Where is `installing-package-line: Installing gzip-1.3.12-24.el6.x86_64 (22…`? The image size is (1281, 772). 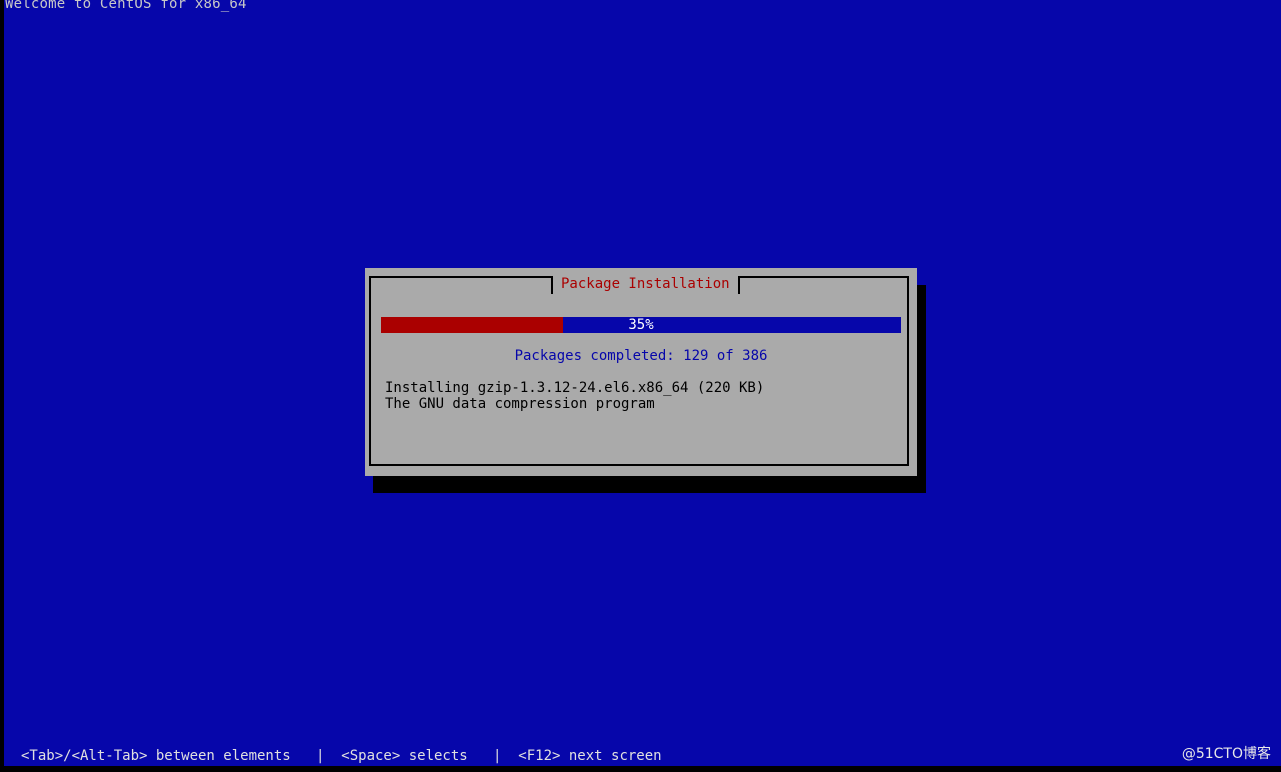 installing-package-line: Installing gzip-1.3.12-24.el6.x86_64 (22… is located at coordinates (575, 388).